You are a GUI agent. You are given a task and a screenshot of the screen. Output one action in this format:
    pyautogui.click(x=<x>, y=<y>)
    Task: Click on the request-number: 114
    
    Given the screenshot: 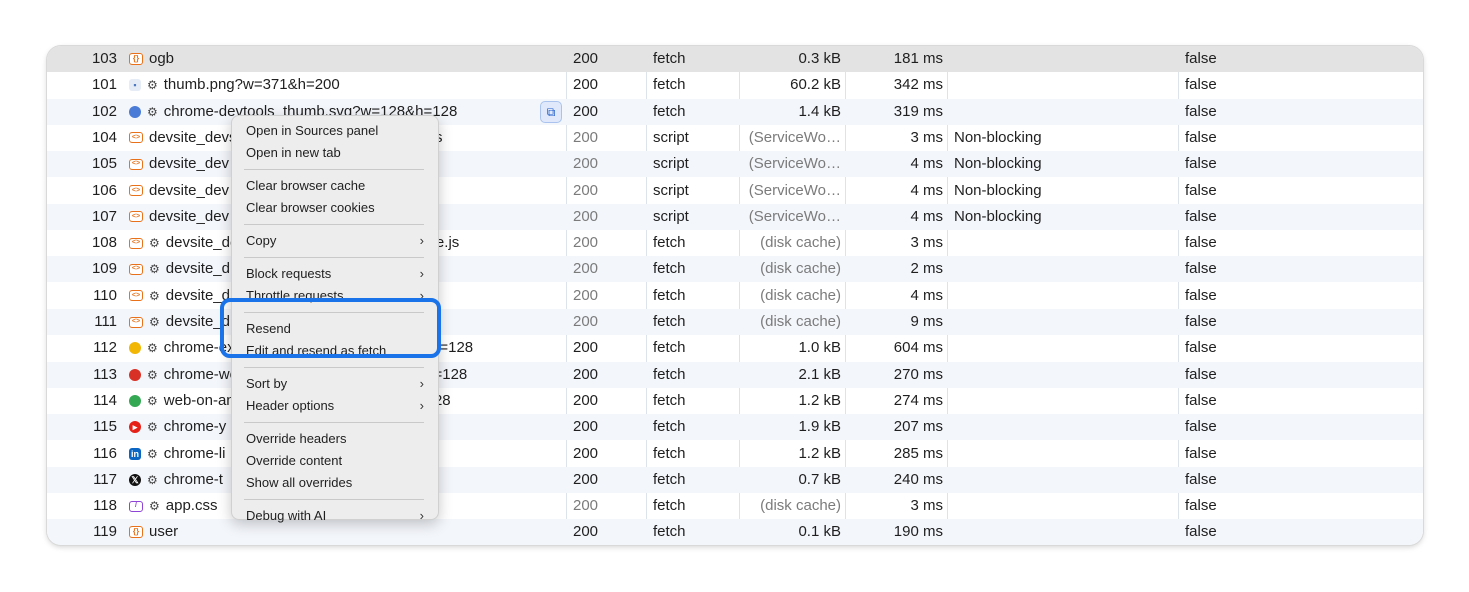 What is the action you would take?
    pyautogui.click(x=105, y=400)
    